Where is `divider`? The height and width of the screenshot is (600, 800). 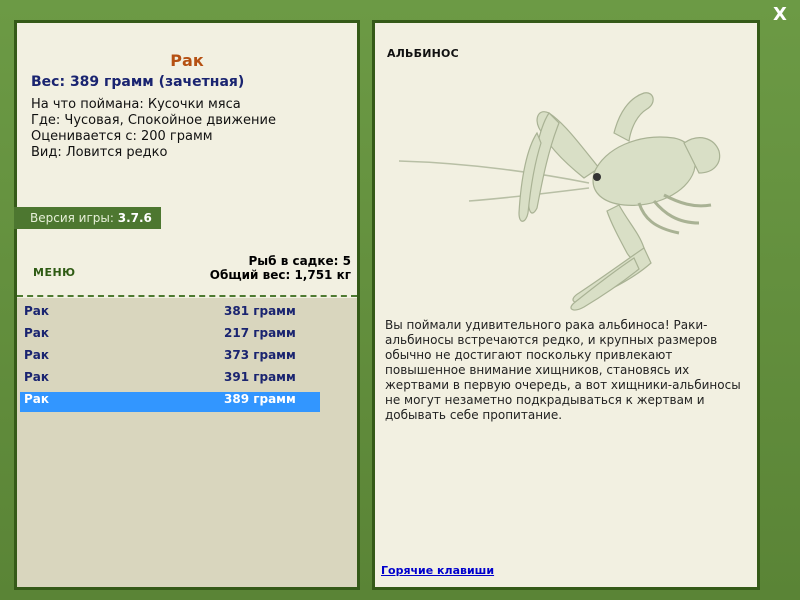 divider is located at coordinates (187, 296).